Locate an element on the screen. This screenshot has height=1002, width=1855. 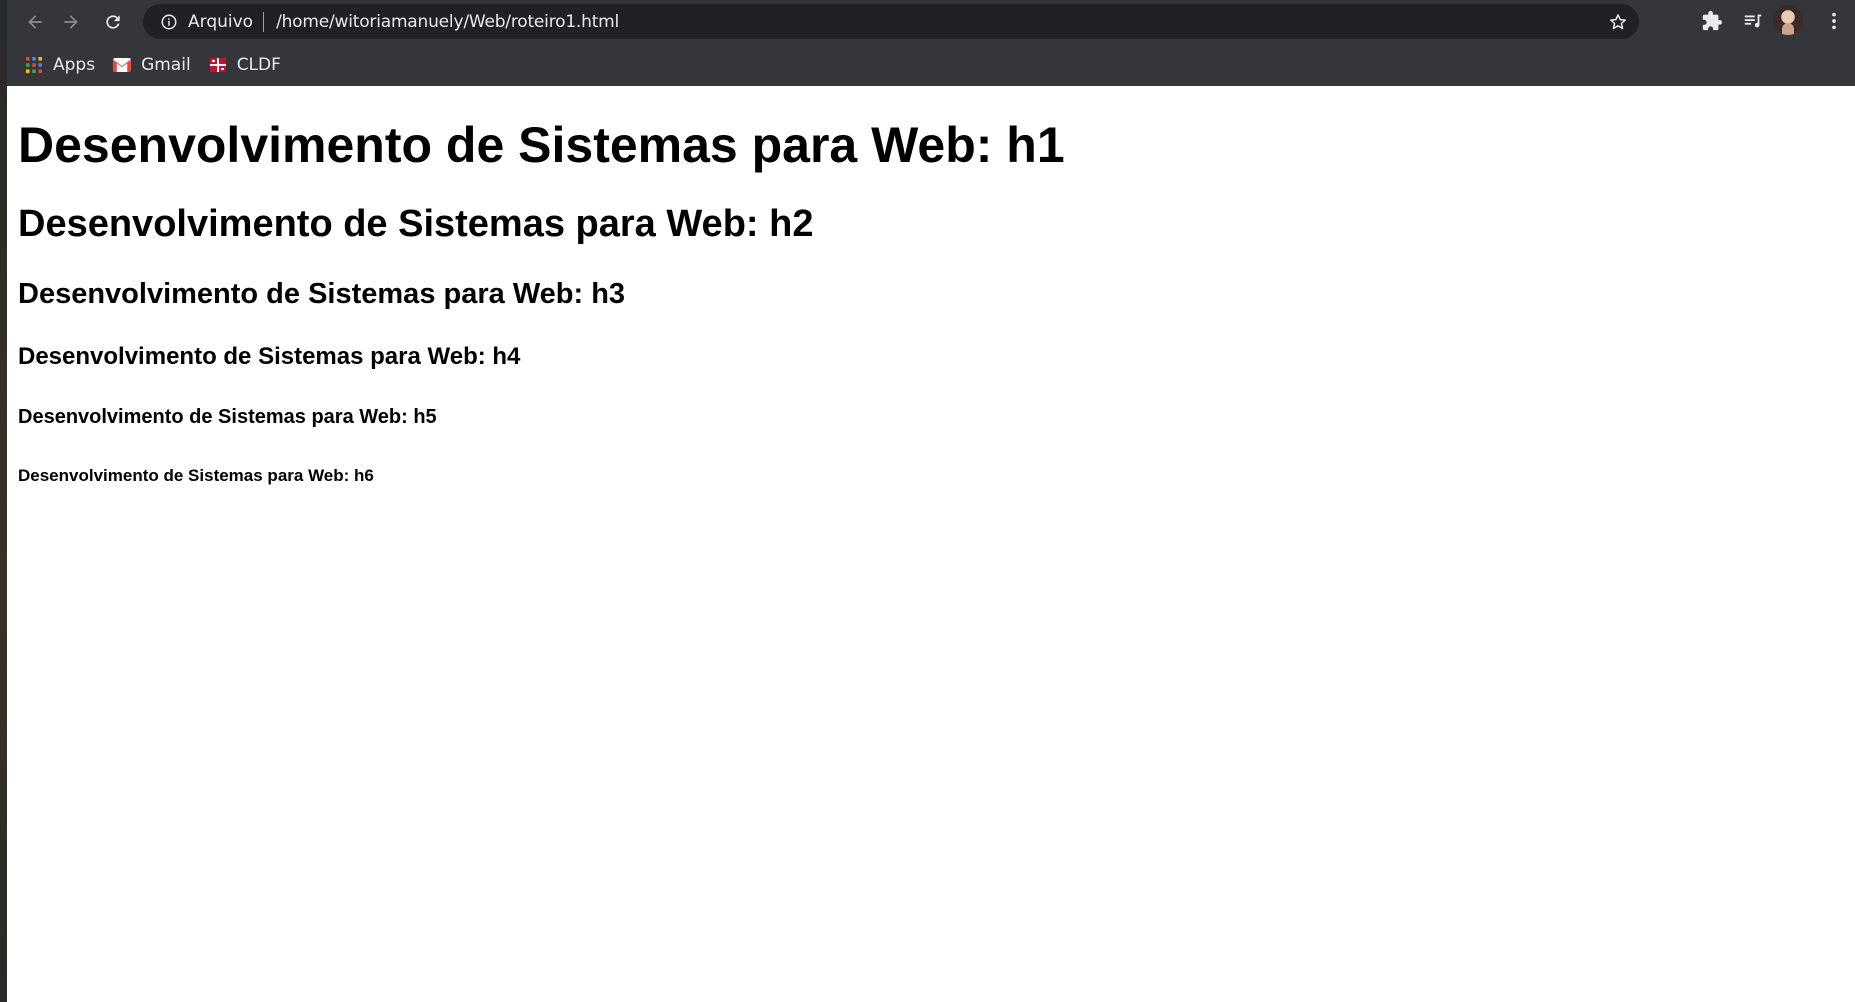
heading-h6: Desenvolvimento de Sistemas para Web: h6 is located at coordinates (196, 475).